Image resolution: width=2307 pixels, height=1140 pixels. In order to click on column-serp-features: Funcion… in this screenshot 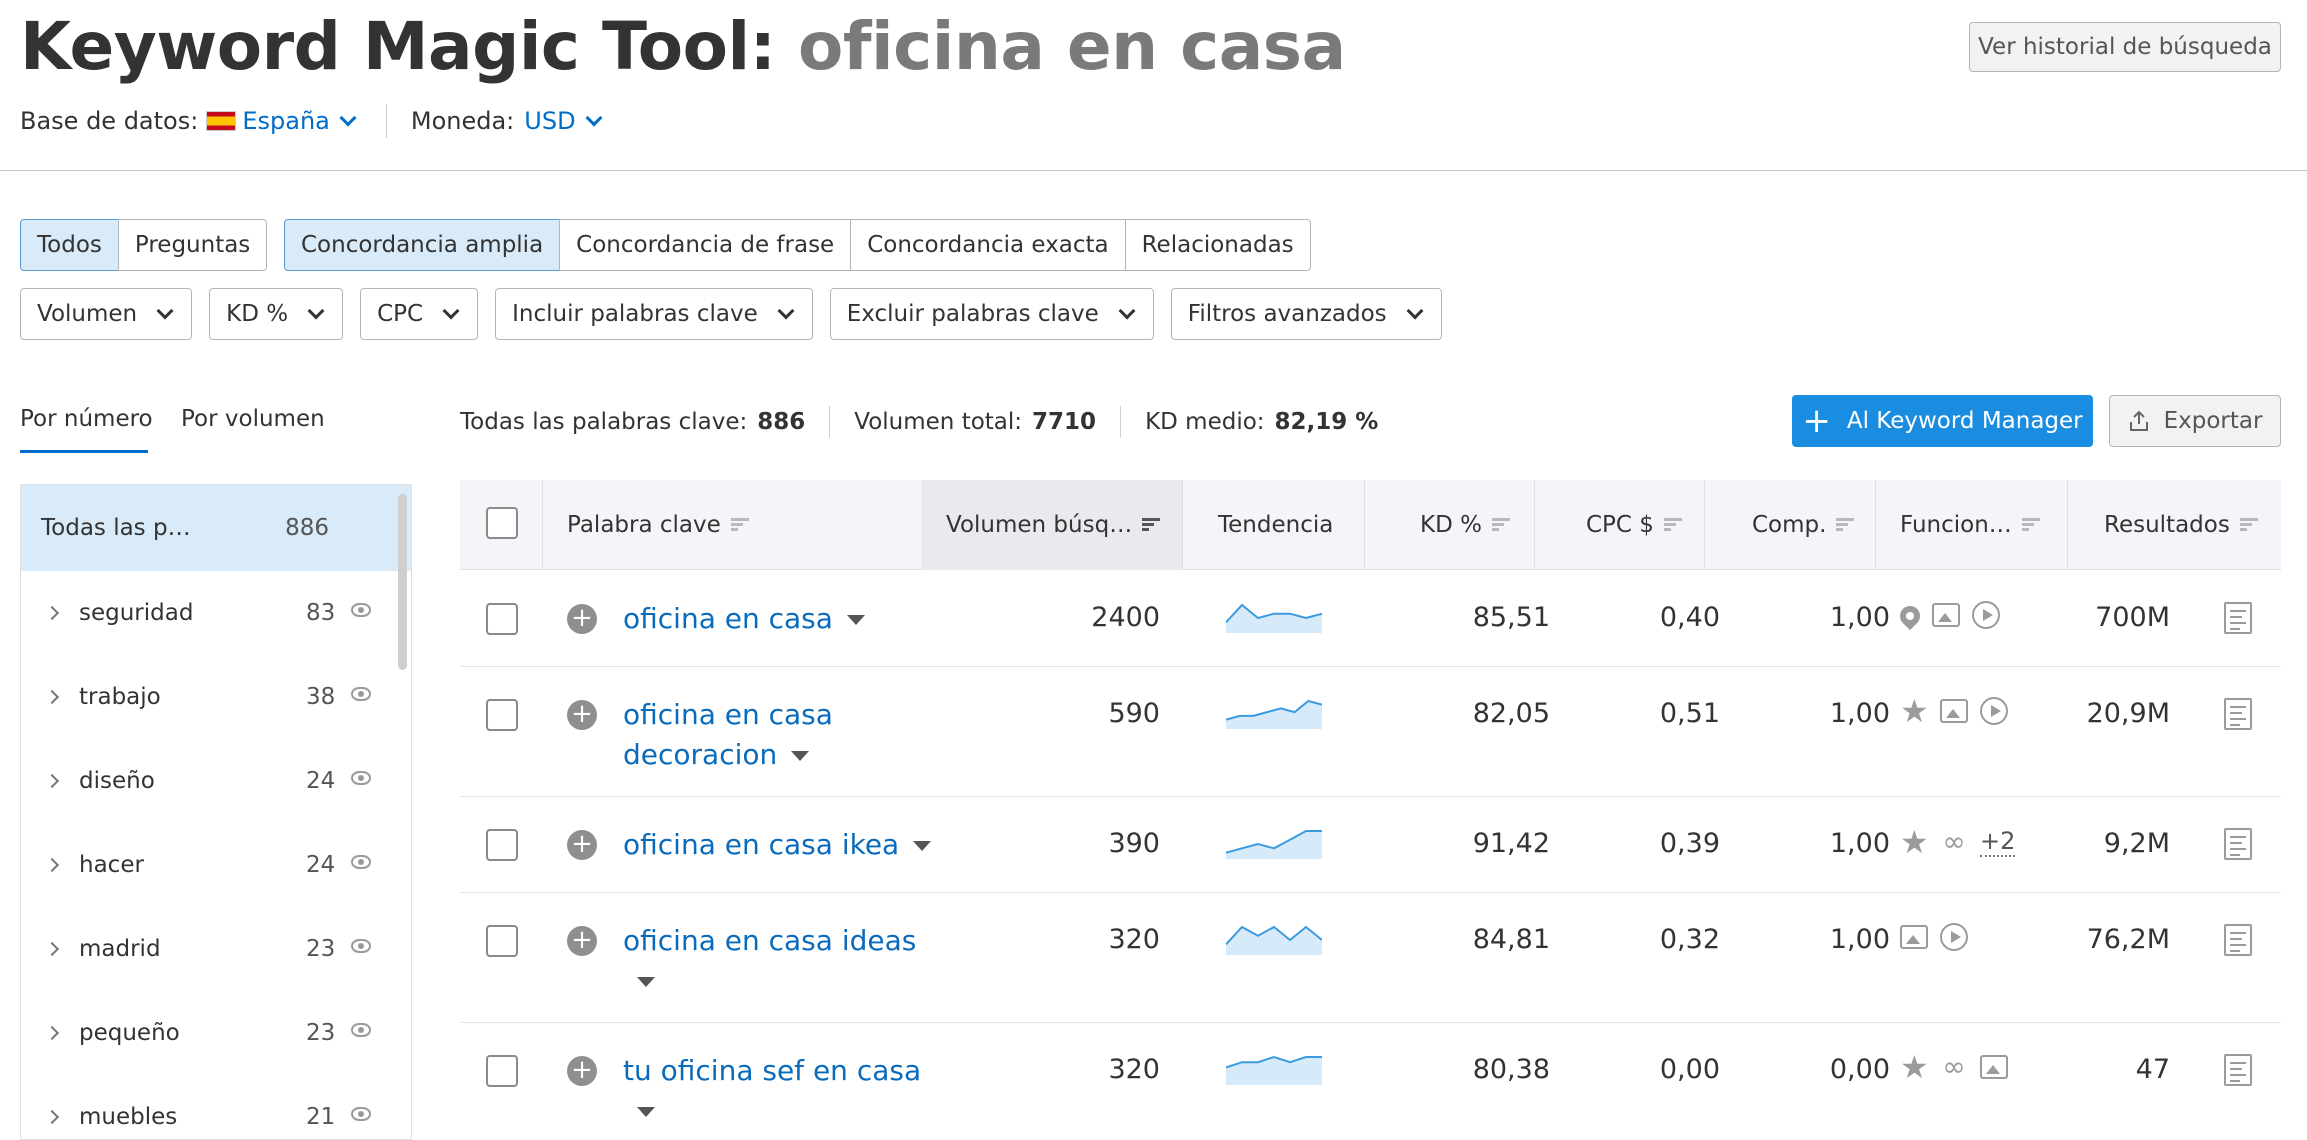, I will do `click(1970, 525)`.